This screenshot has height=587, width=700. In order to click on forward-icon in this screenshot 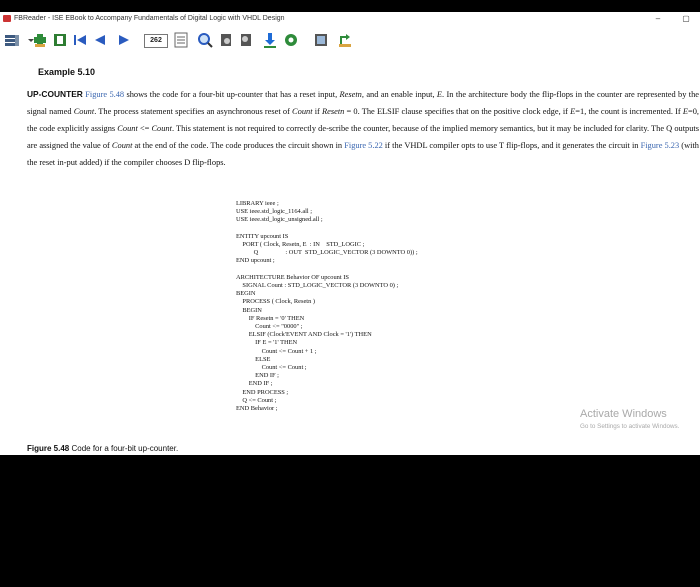, I will do `click(124, 40)`.